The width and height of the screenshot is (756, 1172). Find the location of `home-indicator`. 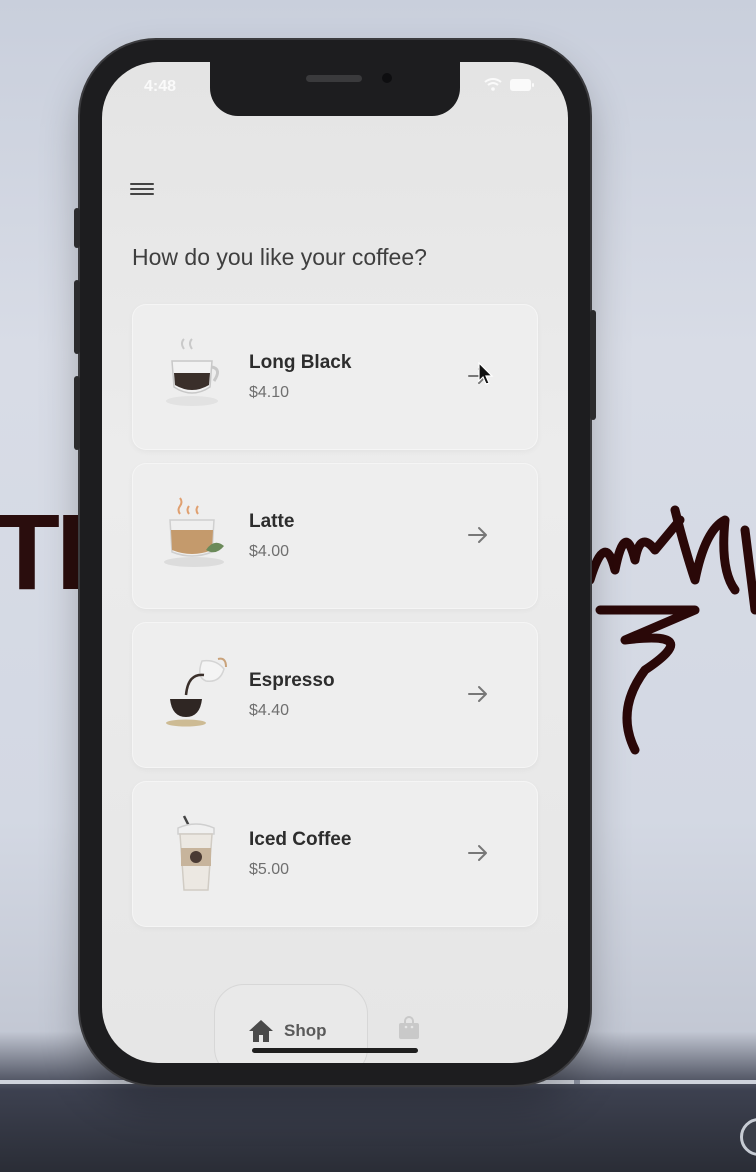

home-indicator is located at coordinates (335, 1050).